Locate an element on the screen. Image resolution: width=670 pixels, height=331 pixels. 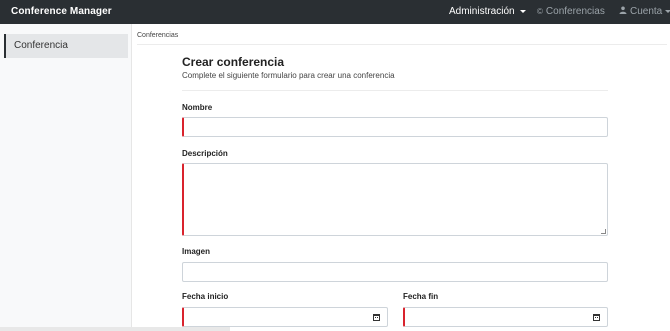
user-icon is located at coordinates (623, 11).